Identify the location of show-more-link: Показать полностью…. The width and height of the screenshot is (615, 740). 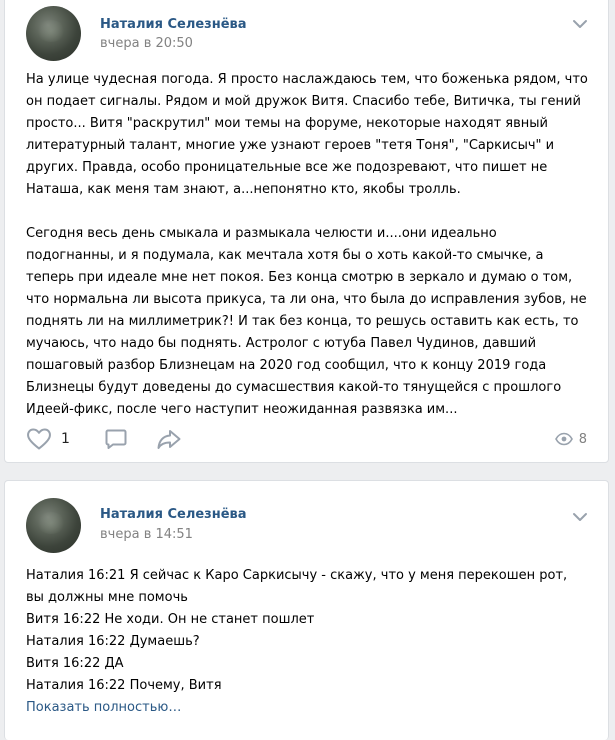
(307, 708).